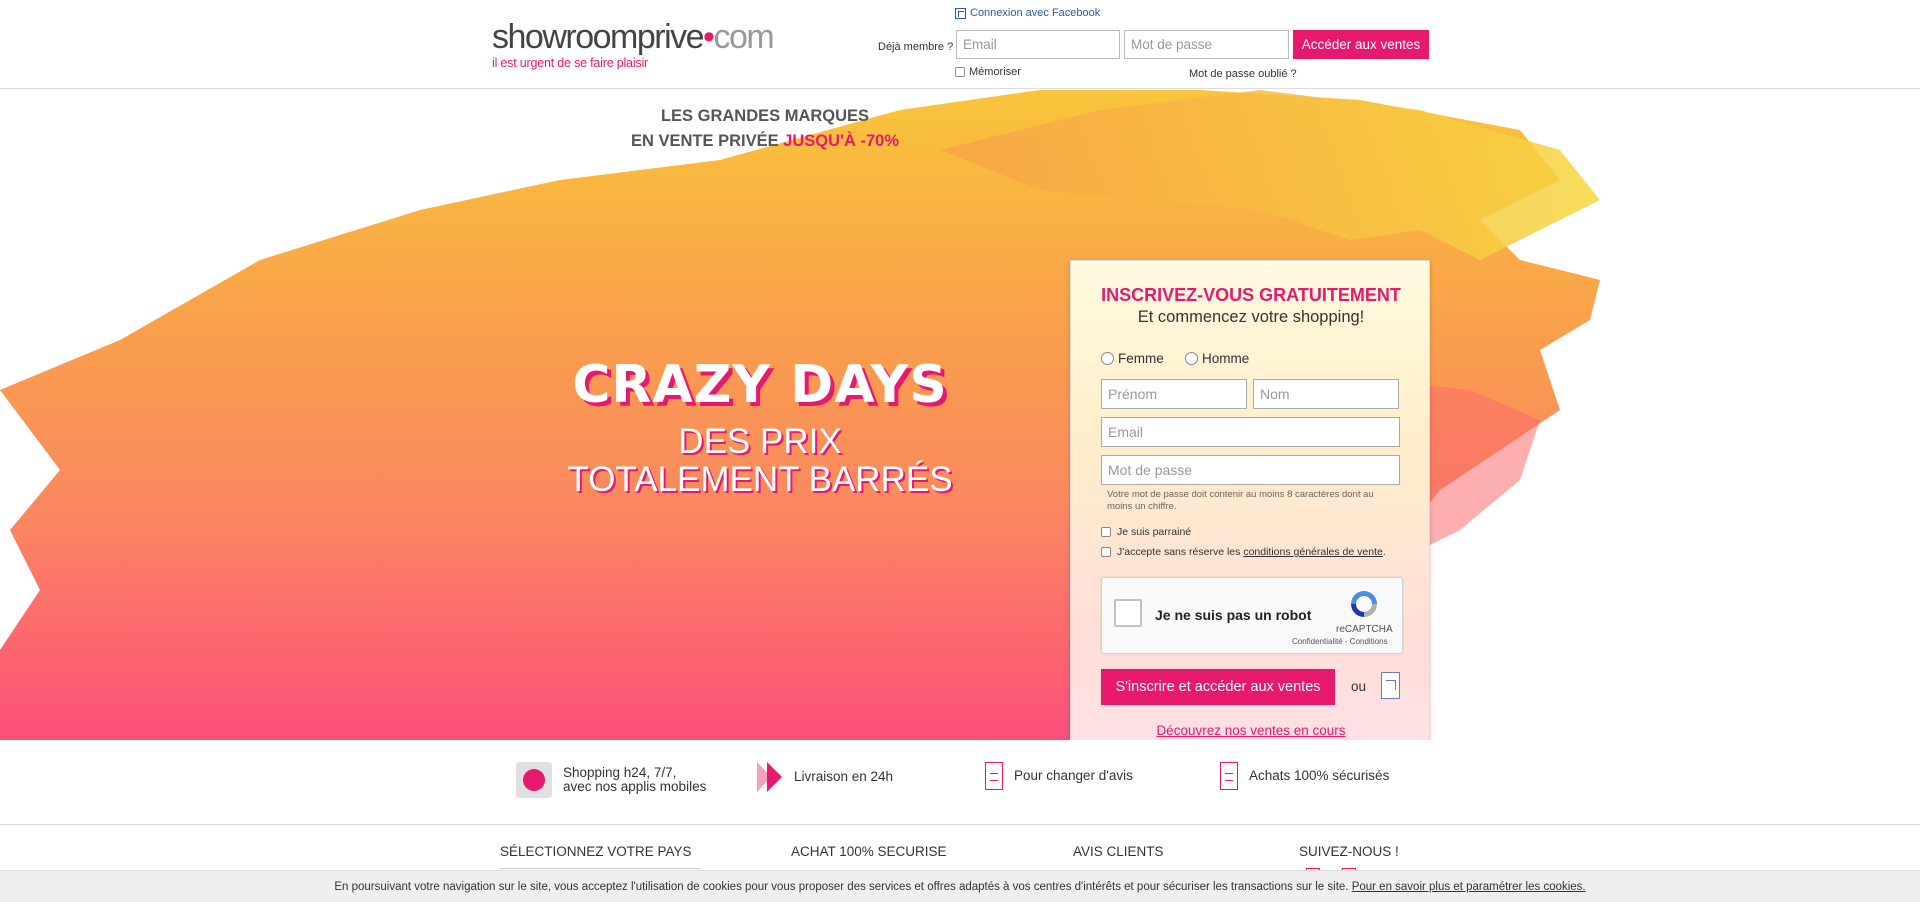 The width and height of the screenshot is (1920, 902). I want to click on campaign-banner: CRAZY DAYS DES PRIX TOTALEMENT BARRÉS, so click(760, 427).